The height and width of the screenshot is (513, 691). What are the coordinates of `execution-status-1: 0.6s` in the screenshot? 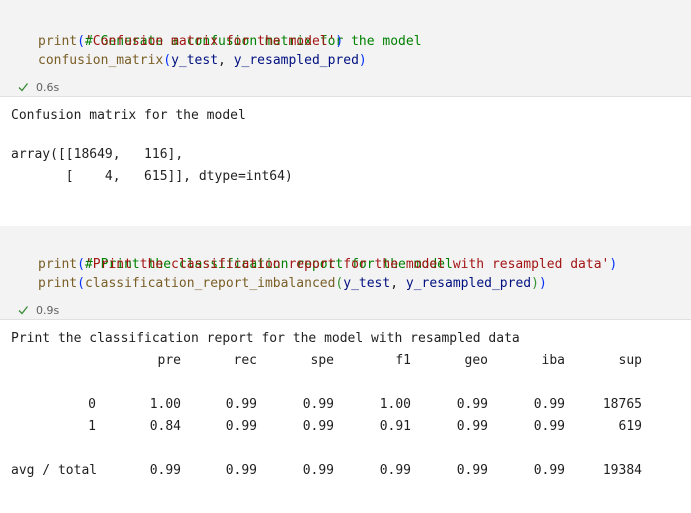 It's located at (38, 87).